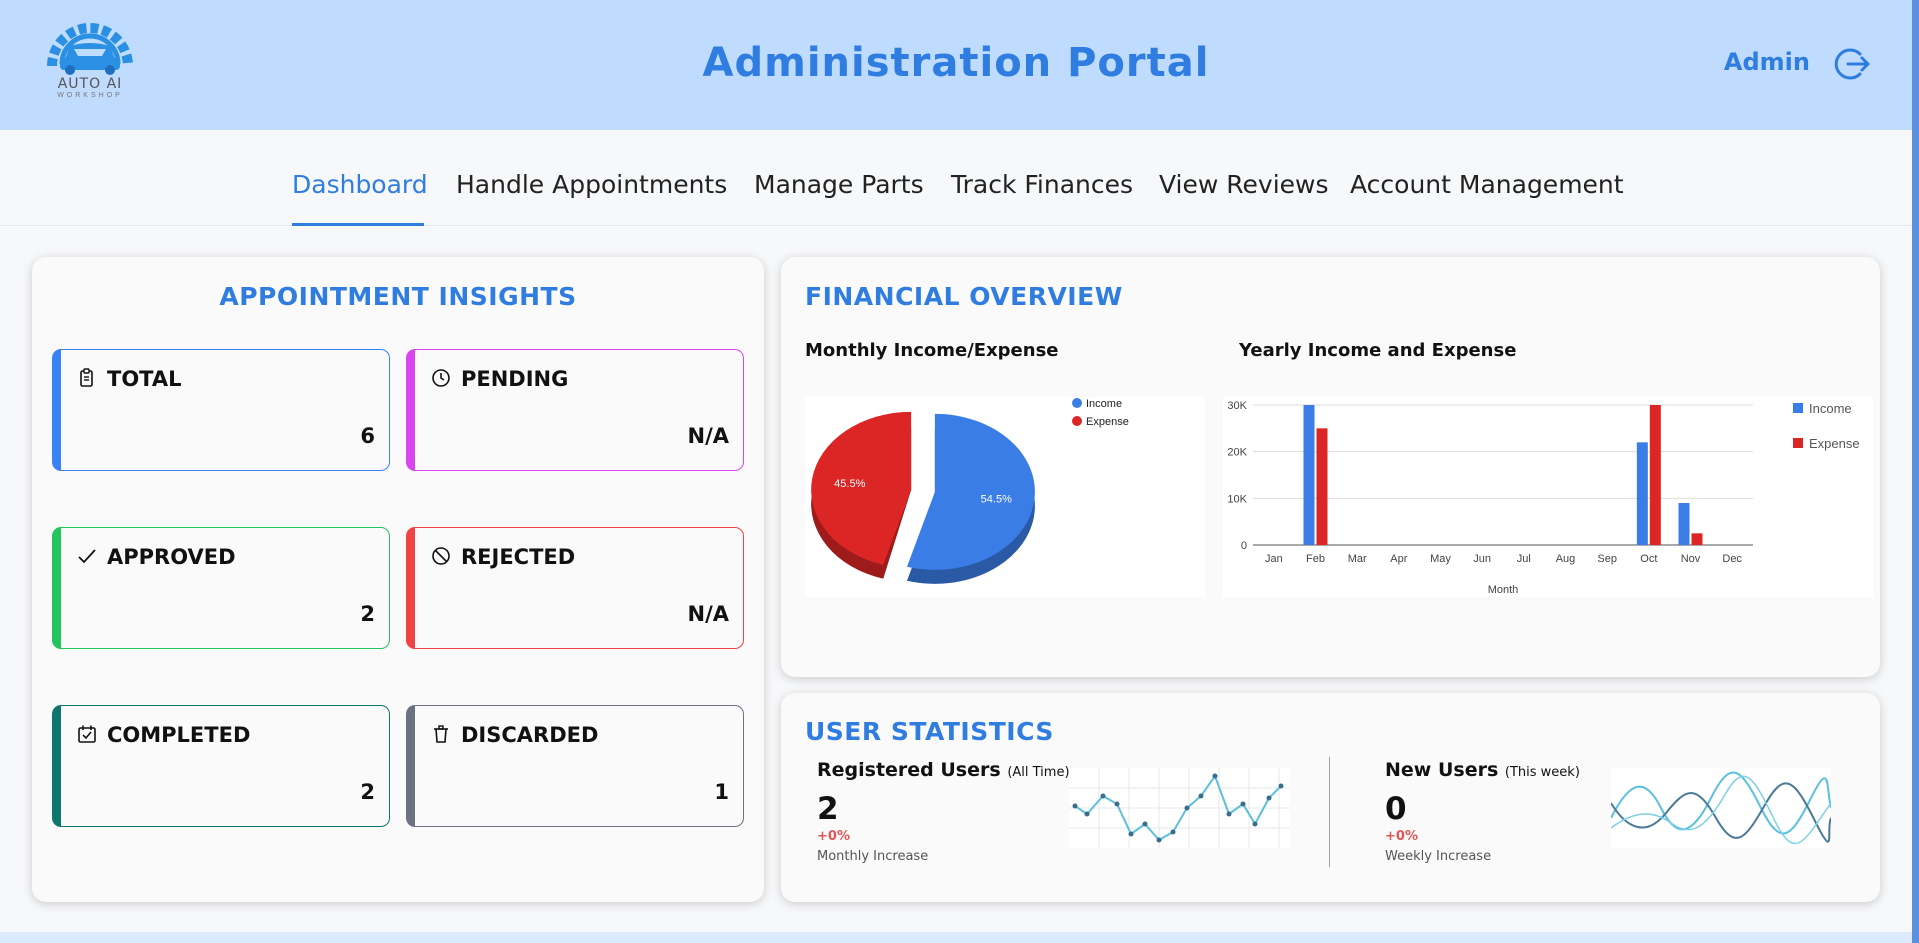 The height and width of the screenshot is (943, 1919). I want to click on new-users-qualifier: (This week), so click(1542, 772).